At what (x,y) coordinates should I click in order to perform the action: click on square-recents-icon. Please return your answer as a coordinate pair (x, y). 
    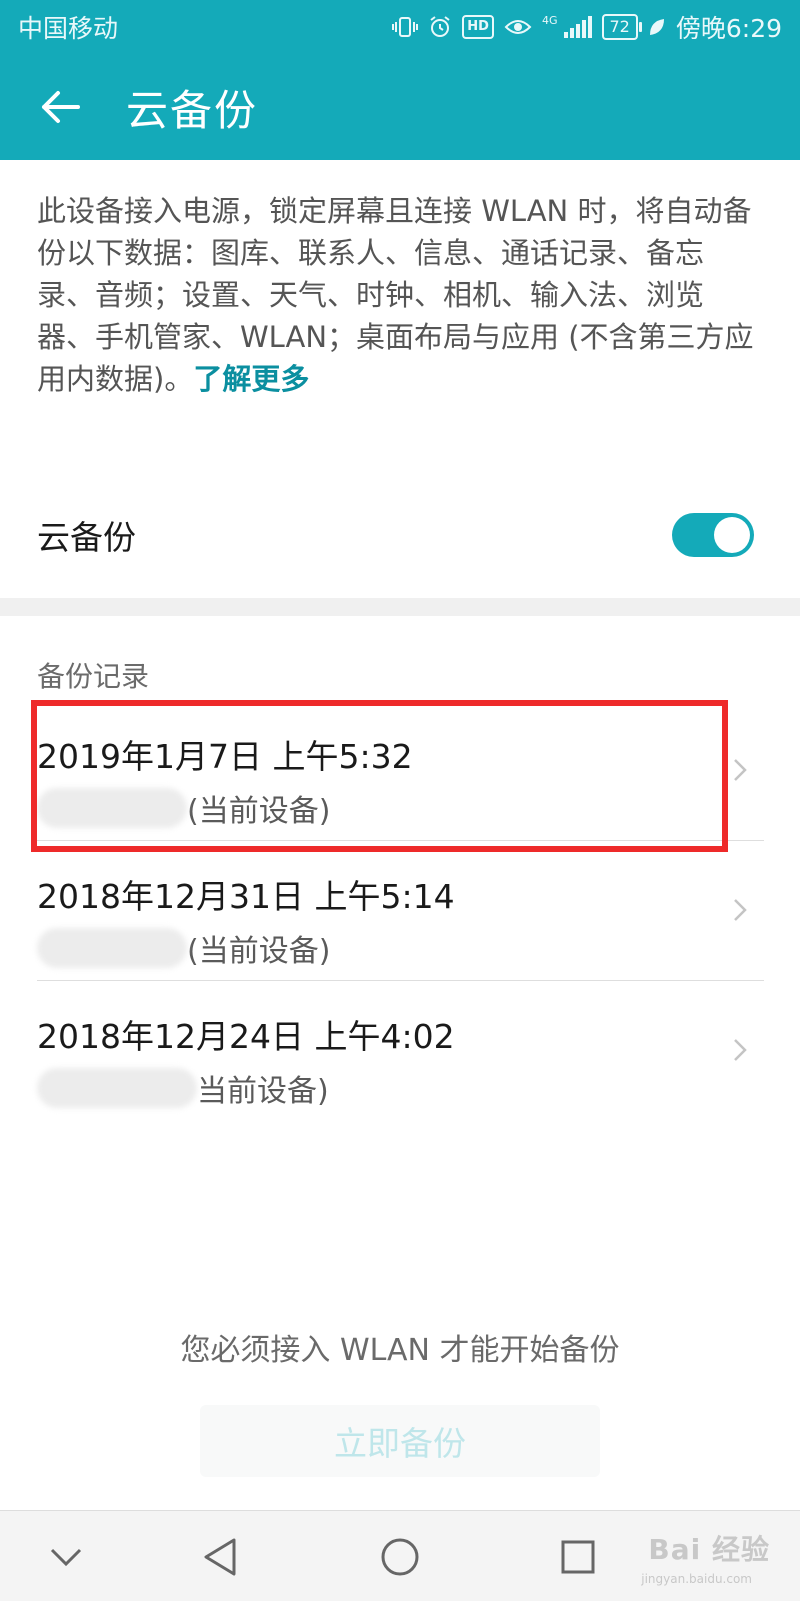
    Looking at the image, I should click on (578, 1557).